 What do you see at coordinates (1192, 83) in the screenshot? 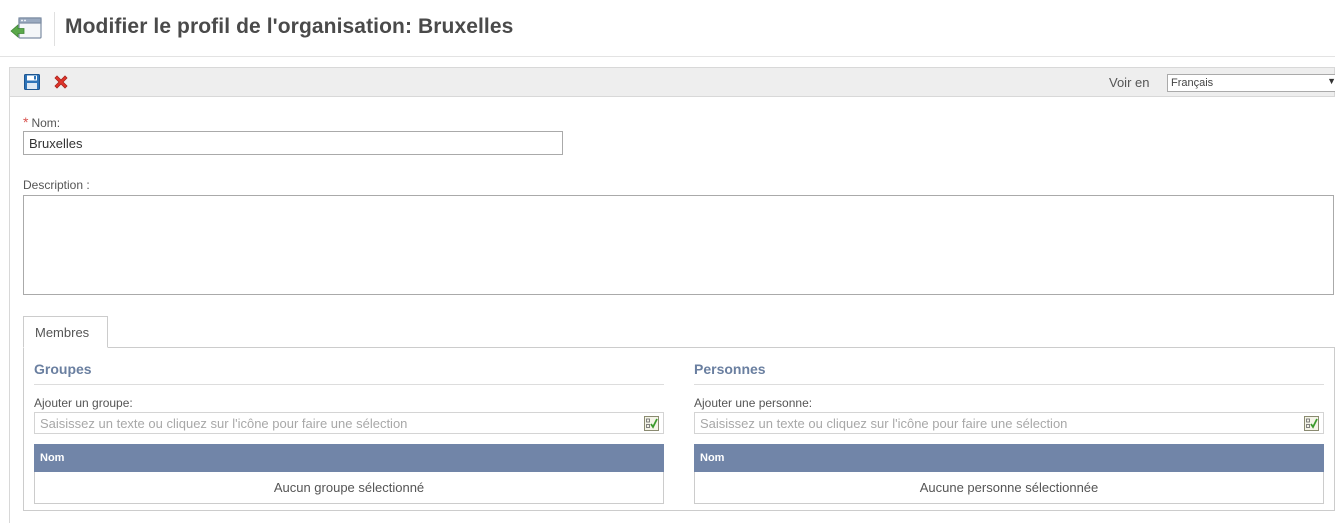
I see `language-value: Français` at bounding box center [1192, 83].